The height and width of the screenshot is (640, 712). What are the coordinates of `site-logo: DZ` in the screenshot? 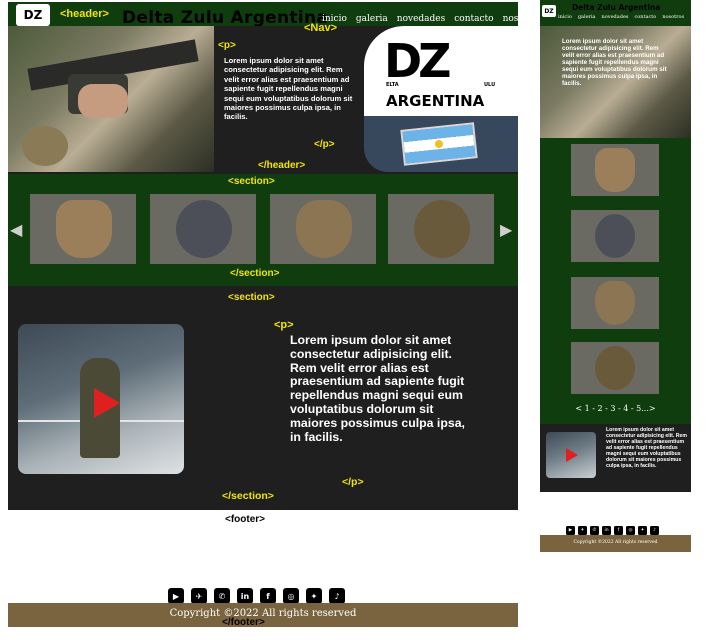 It's located at (33, 15).